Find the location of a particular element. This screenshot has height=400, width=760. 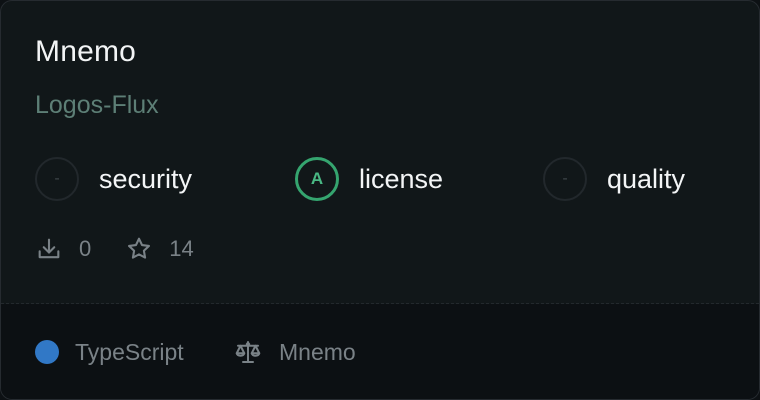

quality-grade-ring: - is located at coordinates (565, 179).